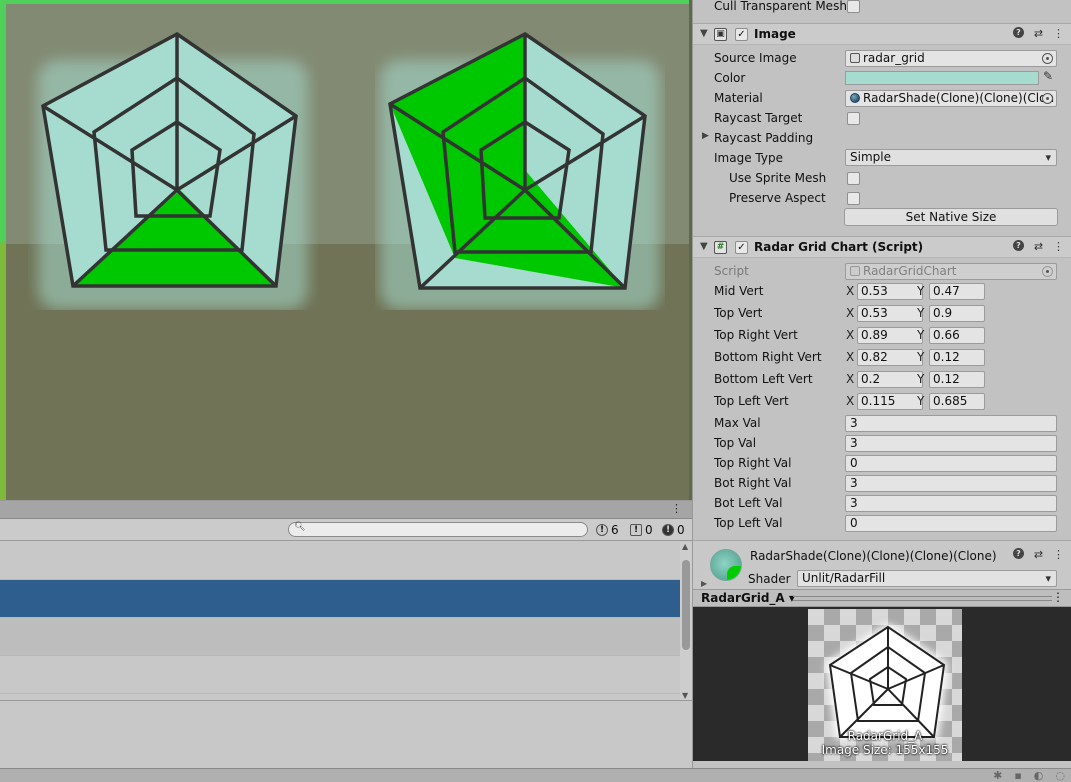 The width and height of the screenshot is (1071, 782). Describe the element at coordinates (882, 198) in the screenshot. I see `preserve-aspect-row: Preserve Aspect` at that location.